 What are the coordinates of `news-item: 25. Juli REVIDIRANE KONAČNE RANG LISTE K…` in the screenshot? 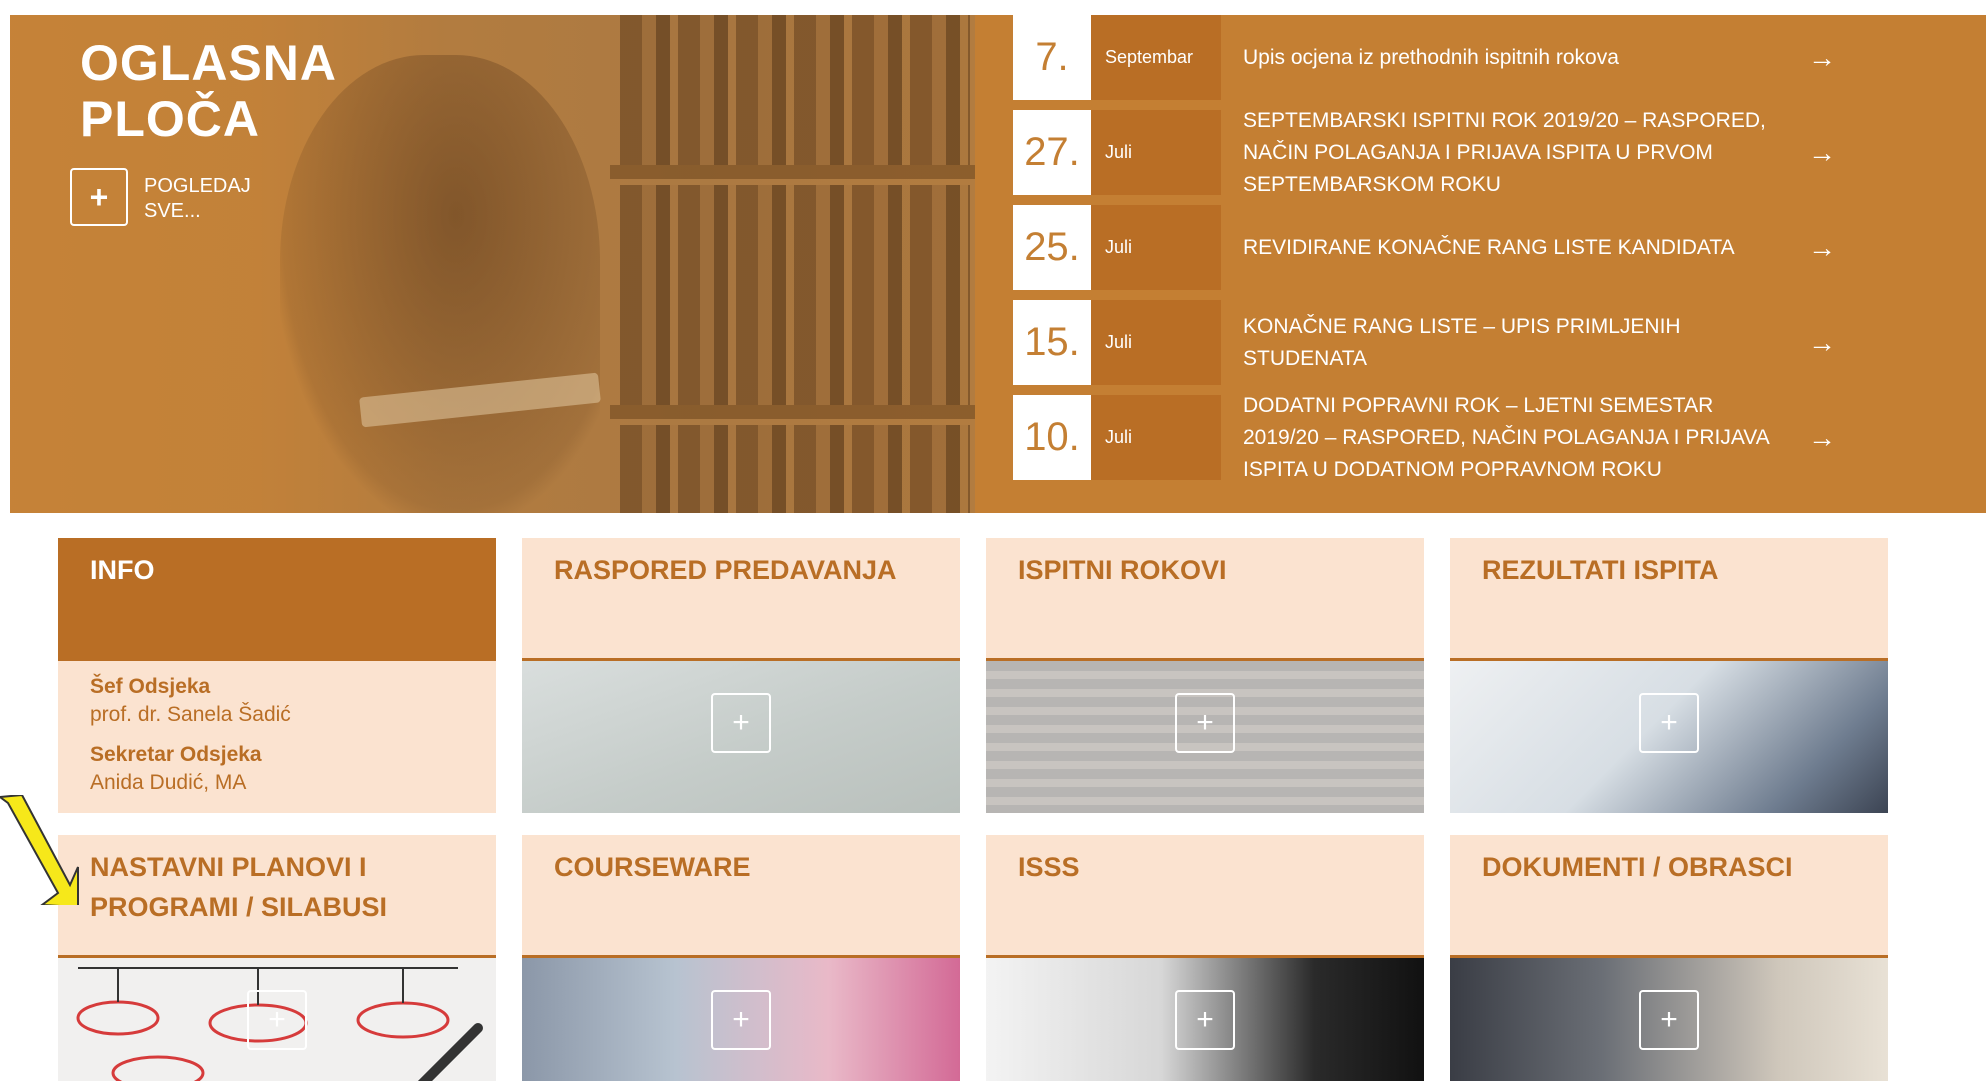 It's located at (1428, 247).